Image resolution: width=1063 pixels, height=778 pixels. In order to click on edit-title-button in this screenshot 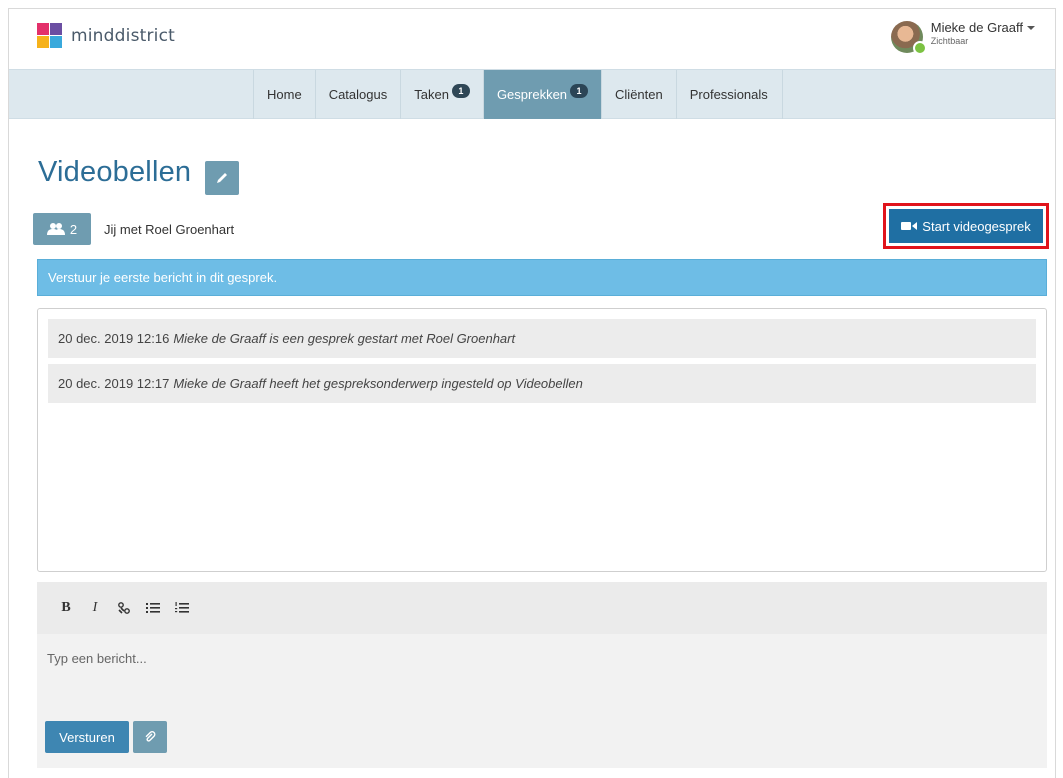, I will do `click(222, 178)`.